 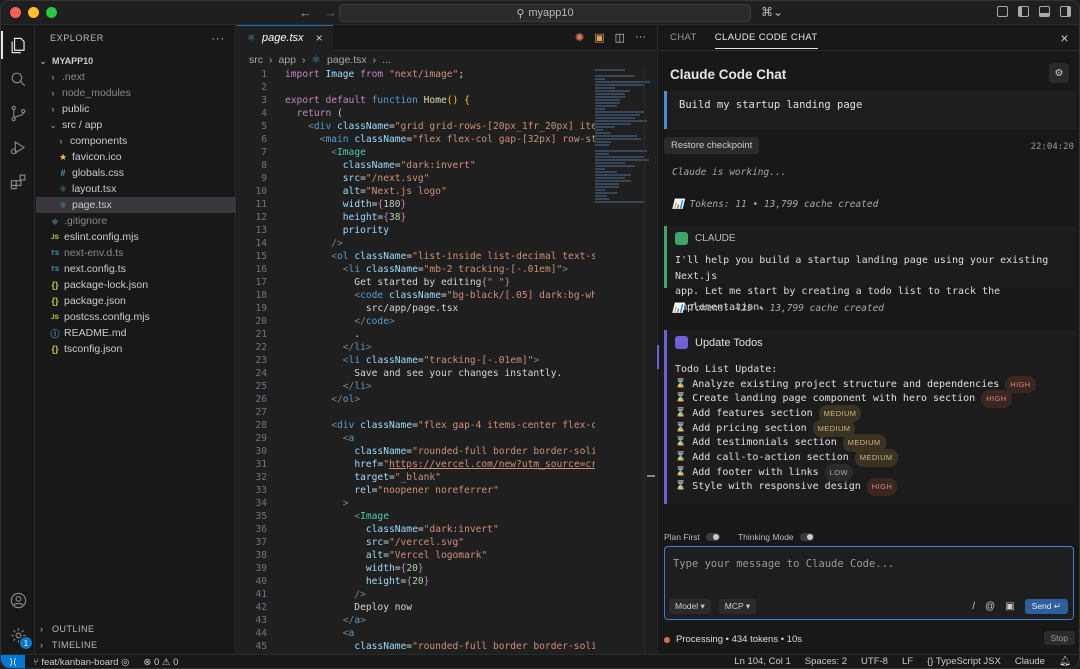 What do you see at coordinates (136, 237) in the screenshot?
I see `tree-item: JS eslint.config.mjs` at bounding box center [136, 237].